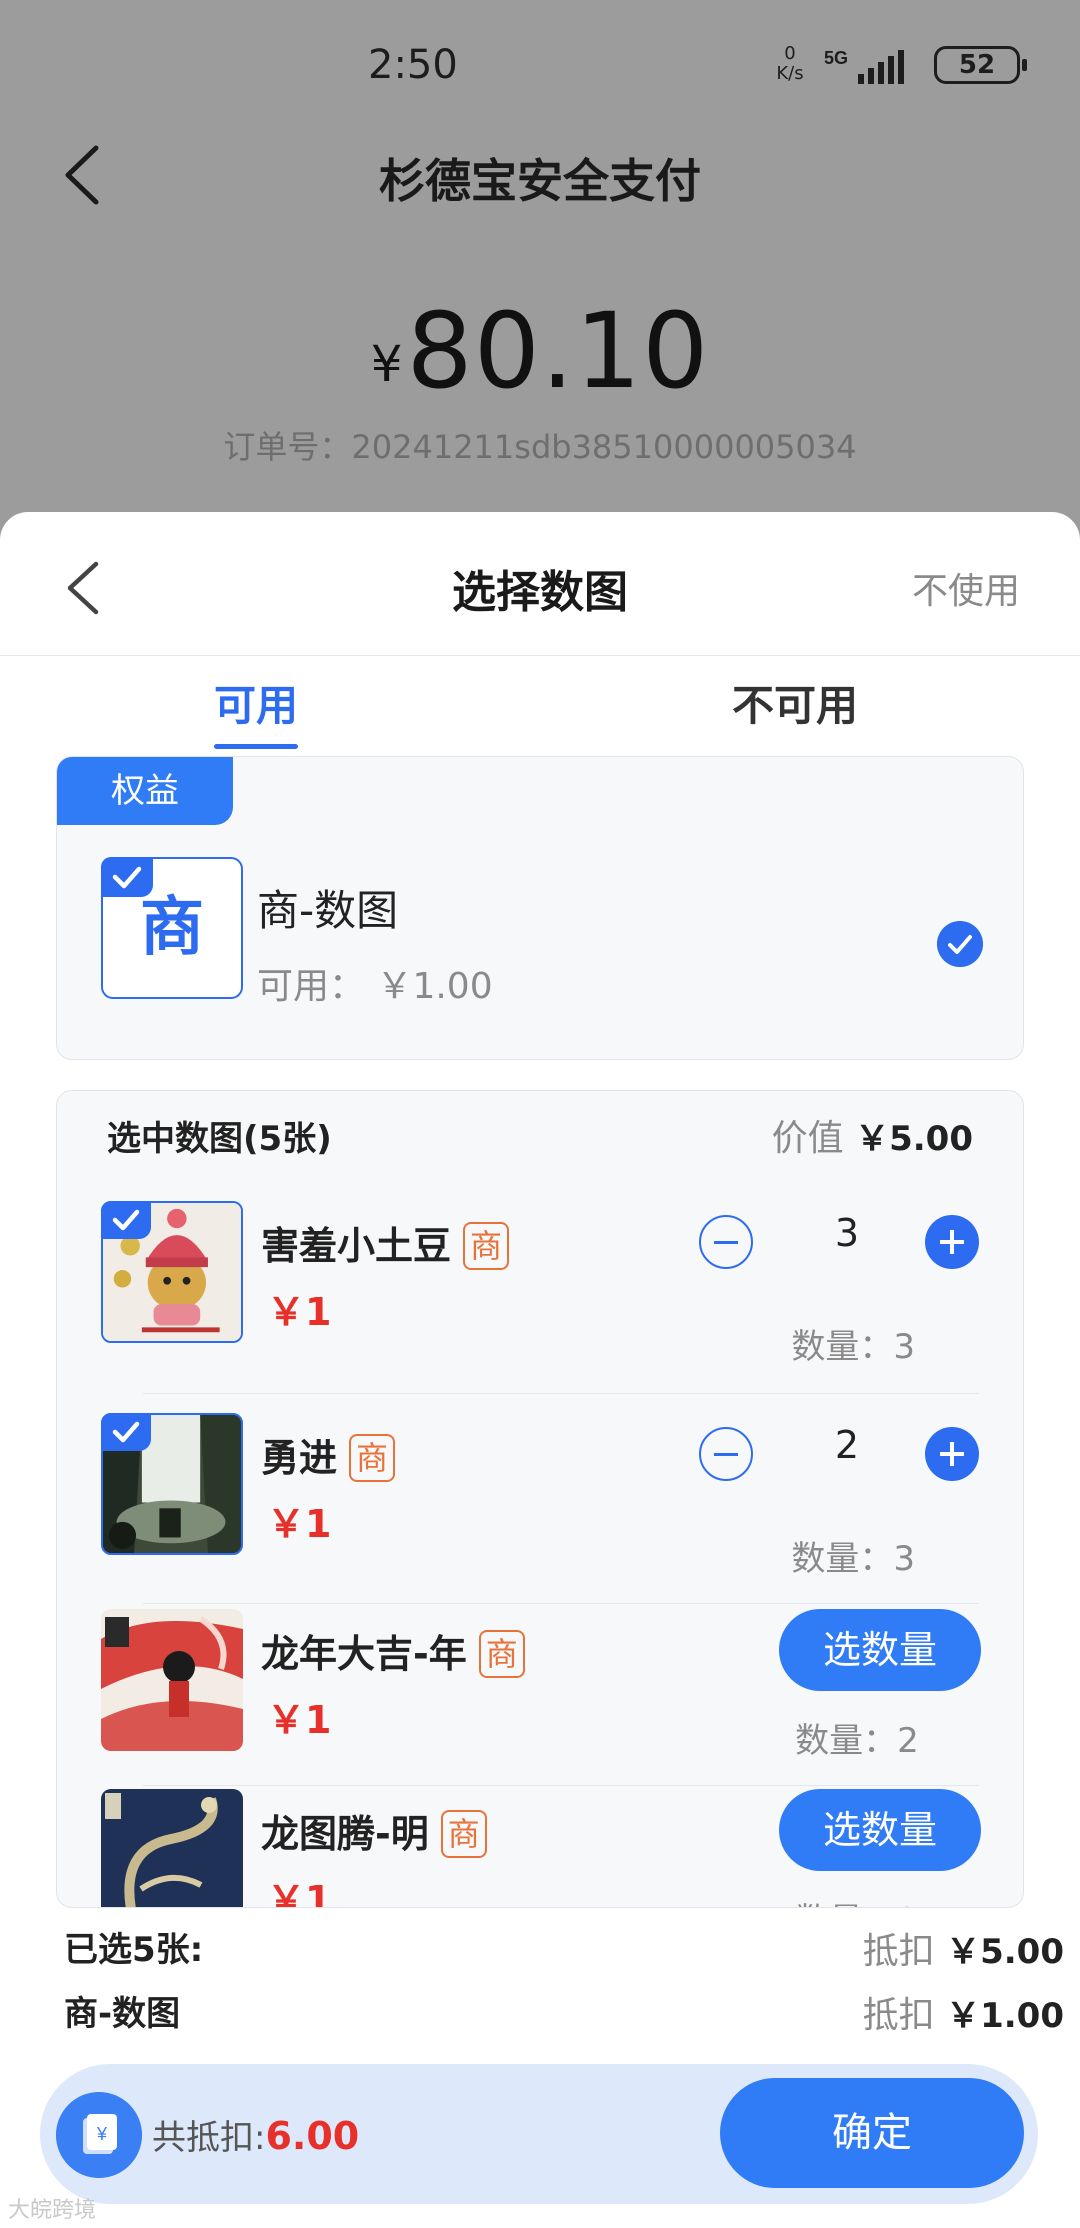 This screenshot has width=1080, height=2228. I want to click on merchant-thumbnail: 商, so click(172, 928).